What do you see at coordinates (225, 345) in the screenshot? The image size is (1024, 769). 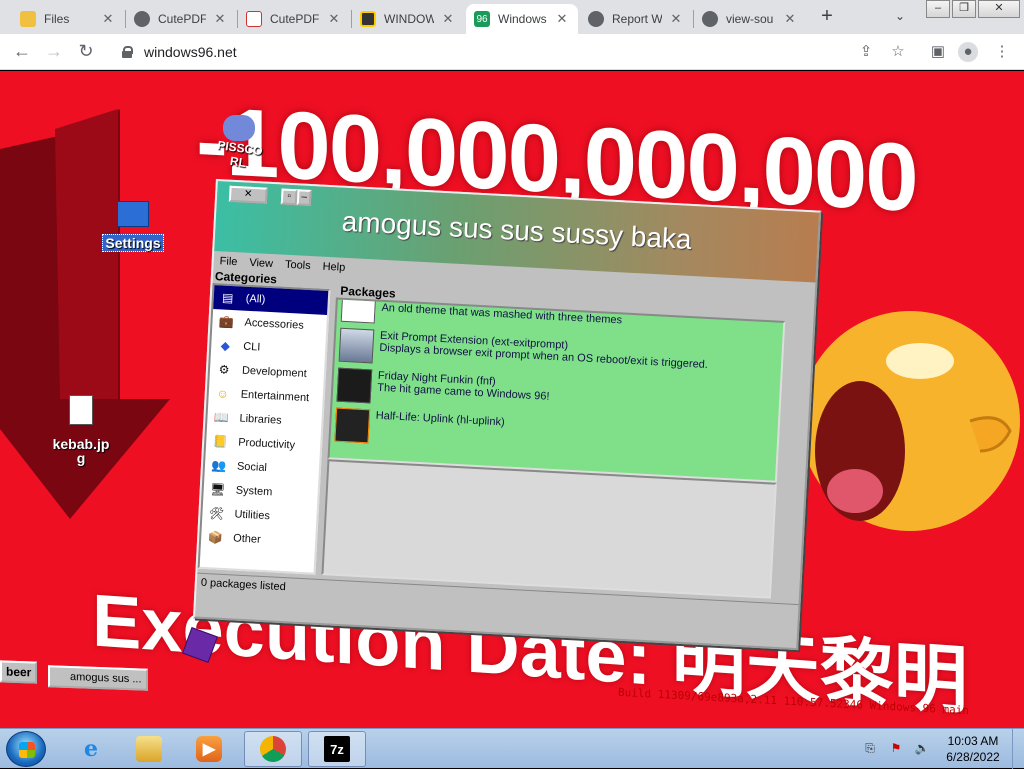 I see `diamond-icon: ◆` at bounding box center [225, 345].